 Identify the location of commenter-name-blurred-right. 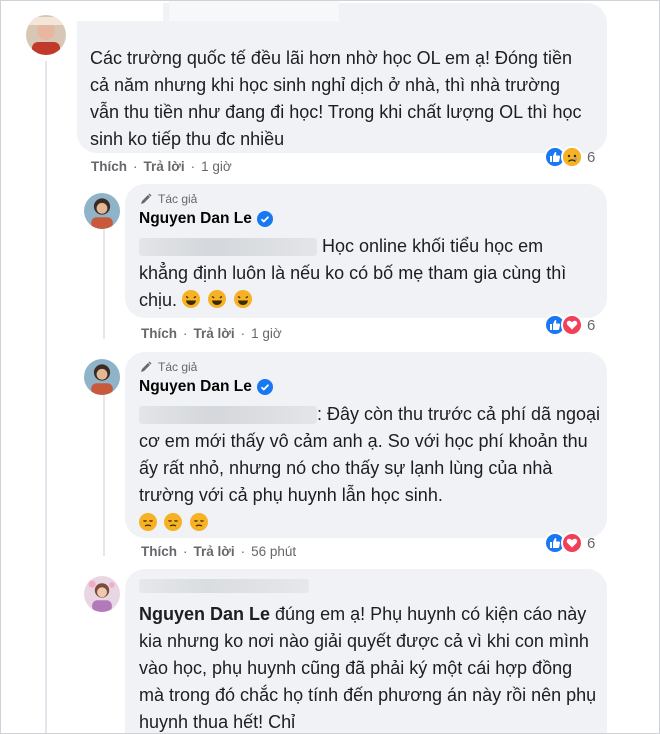
(254, 11).